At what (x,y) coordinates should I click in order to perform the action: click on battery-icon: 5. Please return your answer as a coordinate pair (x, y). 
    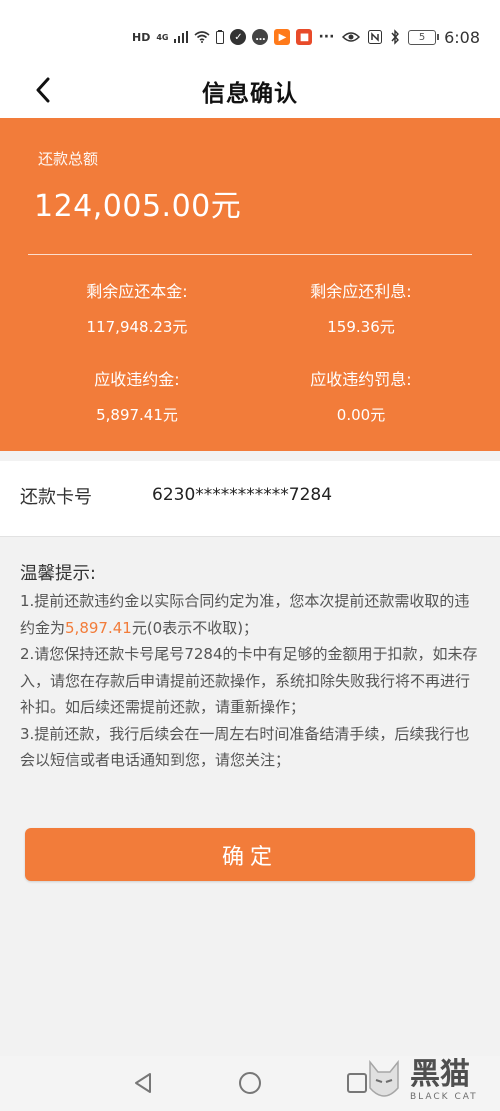
    Looking at the image, I should click on (424, 37).